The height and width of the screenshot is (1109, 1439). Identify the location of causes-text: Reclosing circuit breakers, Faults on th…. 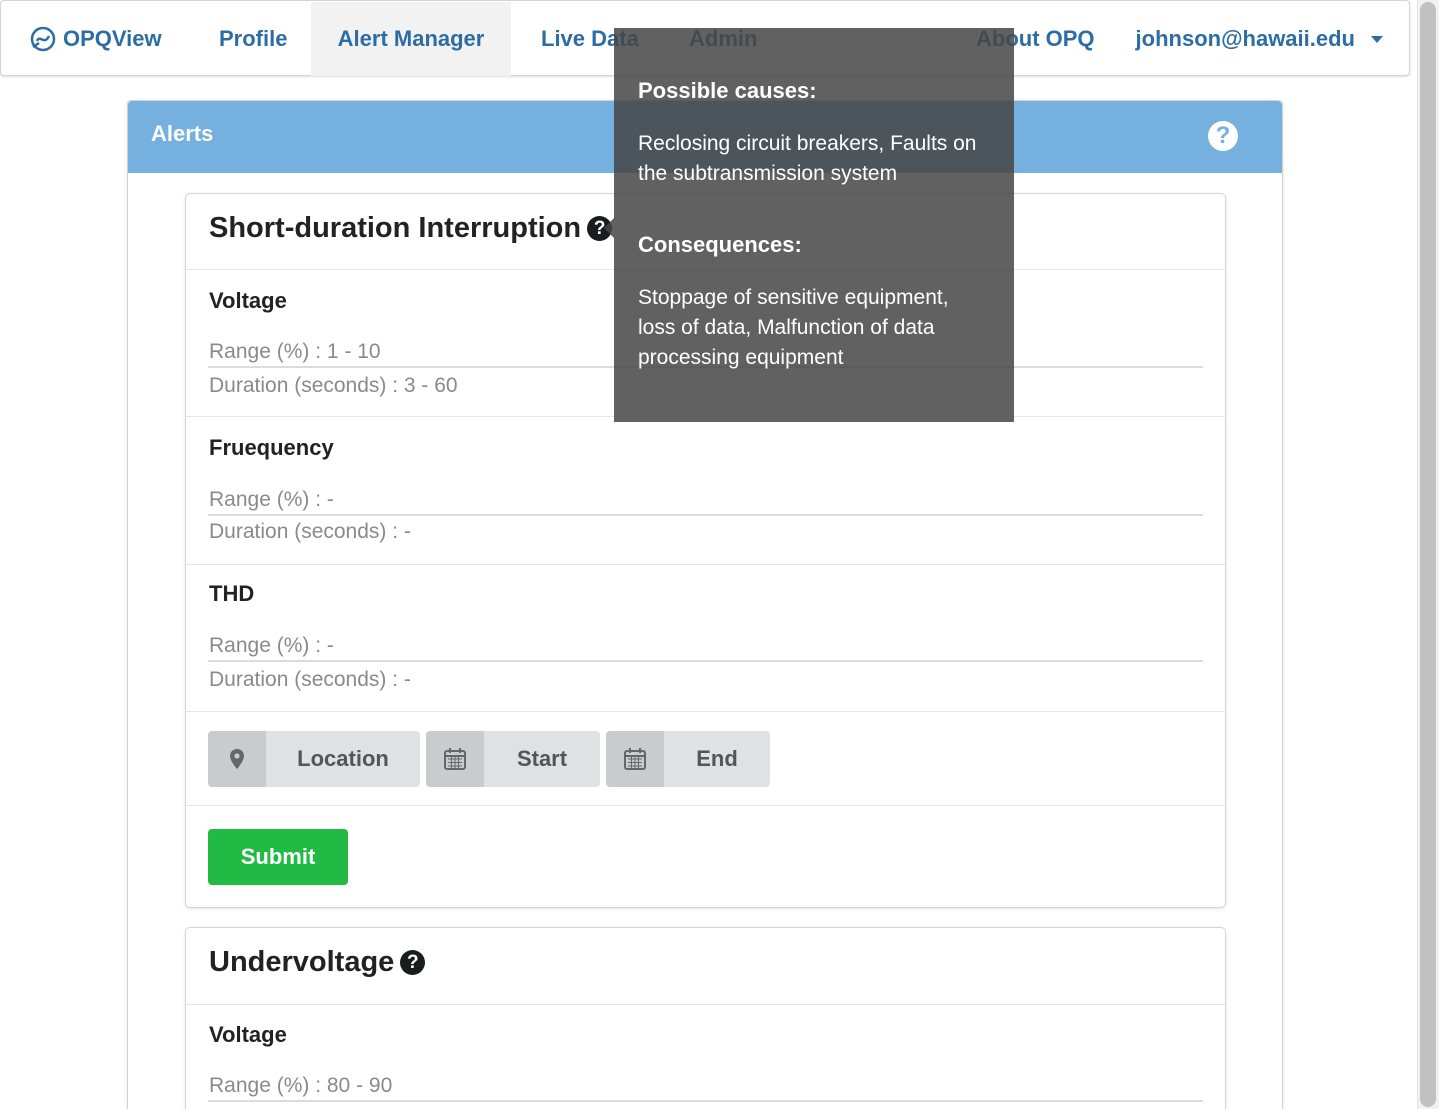
(807, 158).